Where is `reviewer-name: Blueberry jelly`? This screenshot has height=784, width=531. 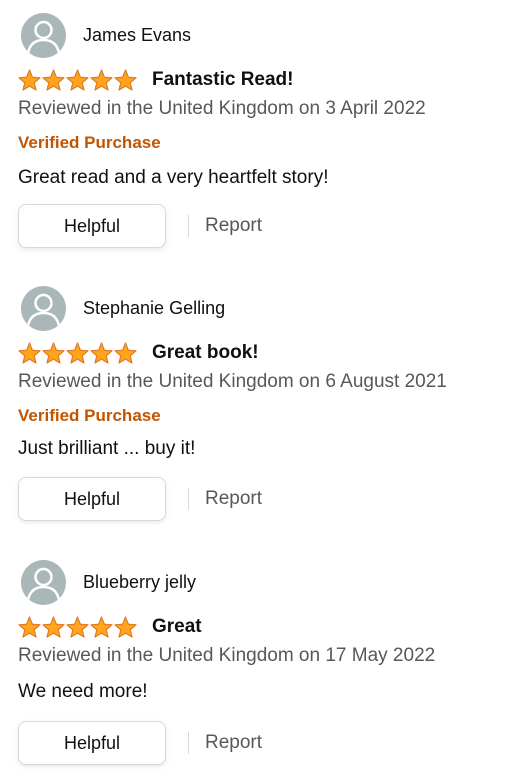 reviewer-name: Blueberry jelly is located at coordinates (140, 581).